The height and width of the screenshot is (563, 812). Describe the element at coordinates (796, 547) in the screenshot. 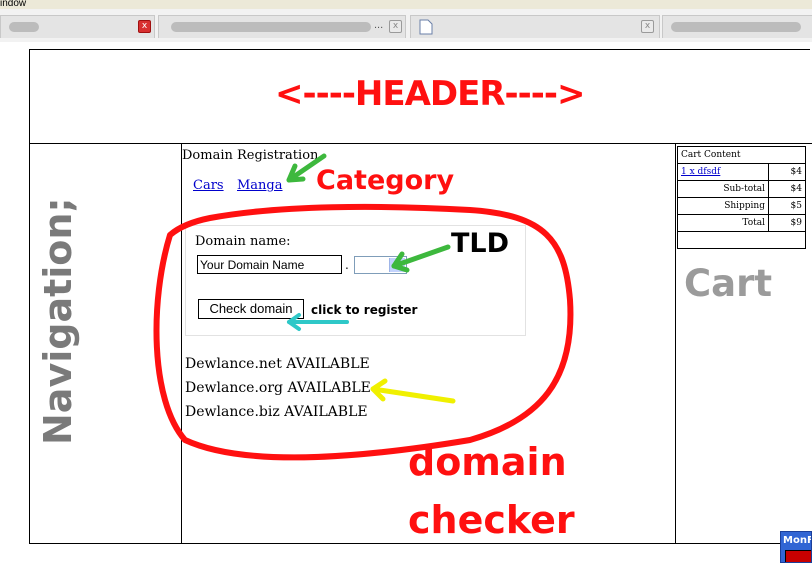

I see `monitor-widget: MonF` at that location.